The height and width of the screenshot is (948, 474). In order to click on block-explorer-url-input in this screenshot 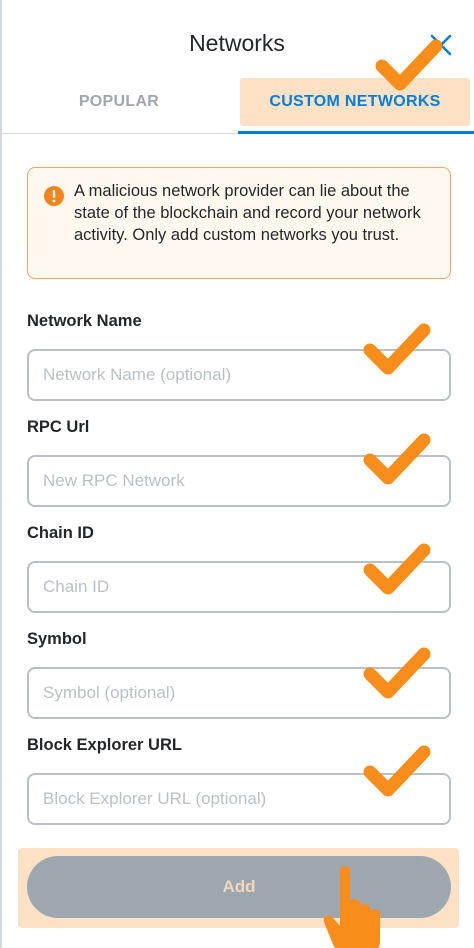, I will do `click(239, 799)`.